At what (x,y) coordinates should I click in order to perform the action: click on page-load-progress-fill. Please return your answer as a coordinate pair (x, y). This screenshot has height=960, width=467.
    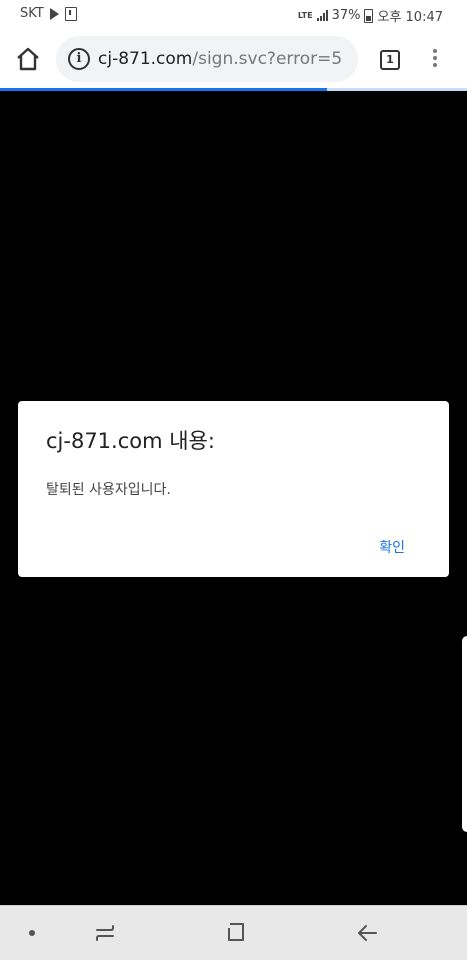
    Looking at the image, I should click on (163, 89).